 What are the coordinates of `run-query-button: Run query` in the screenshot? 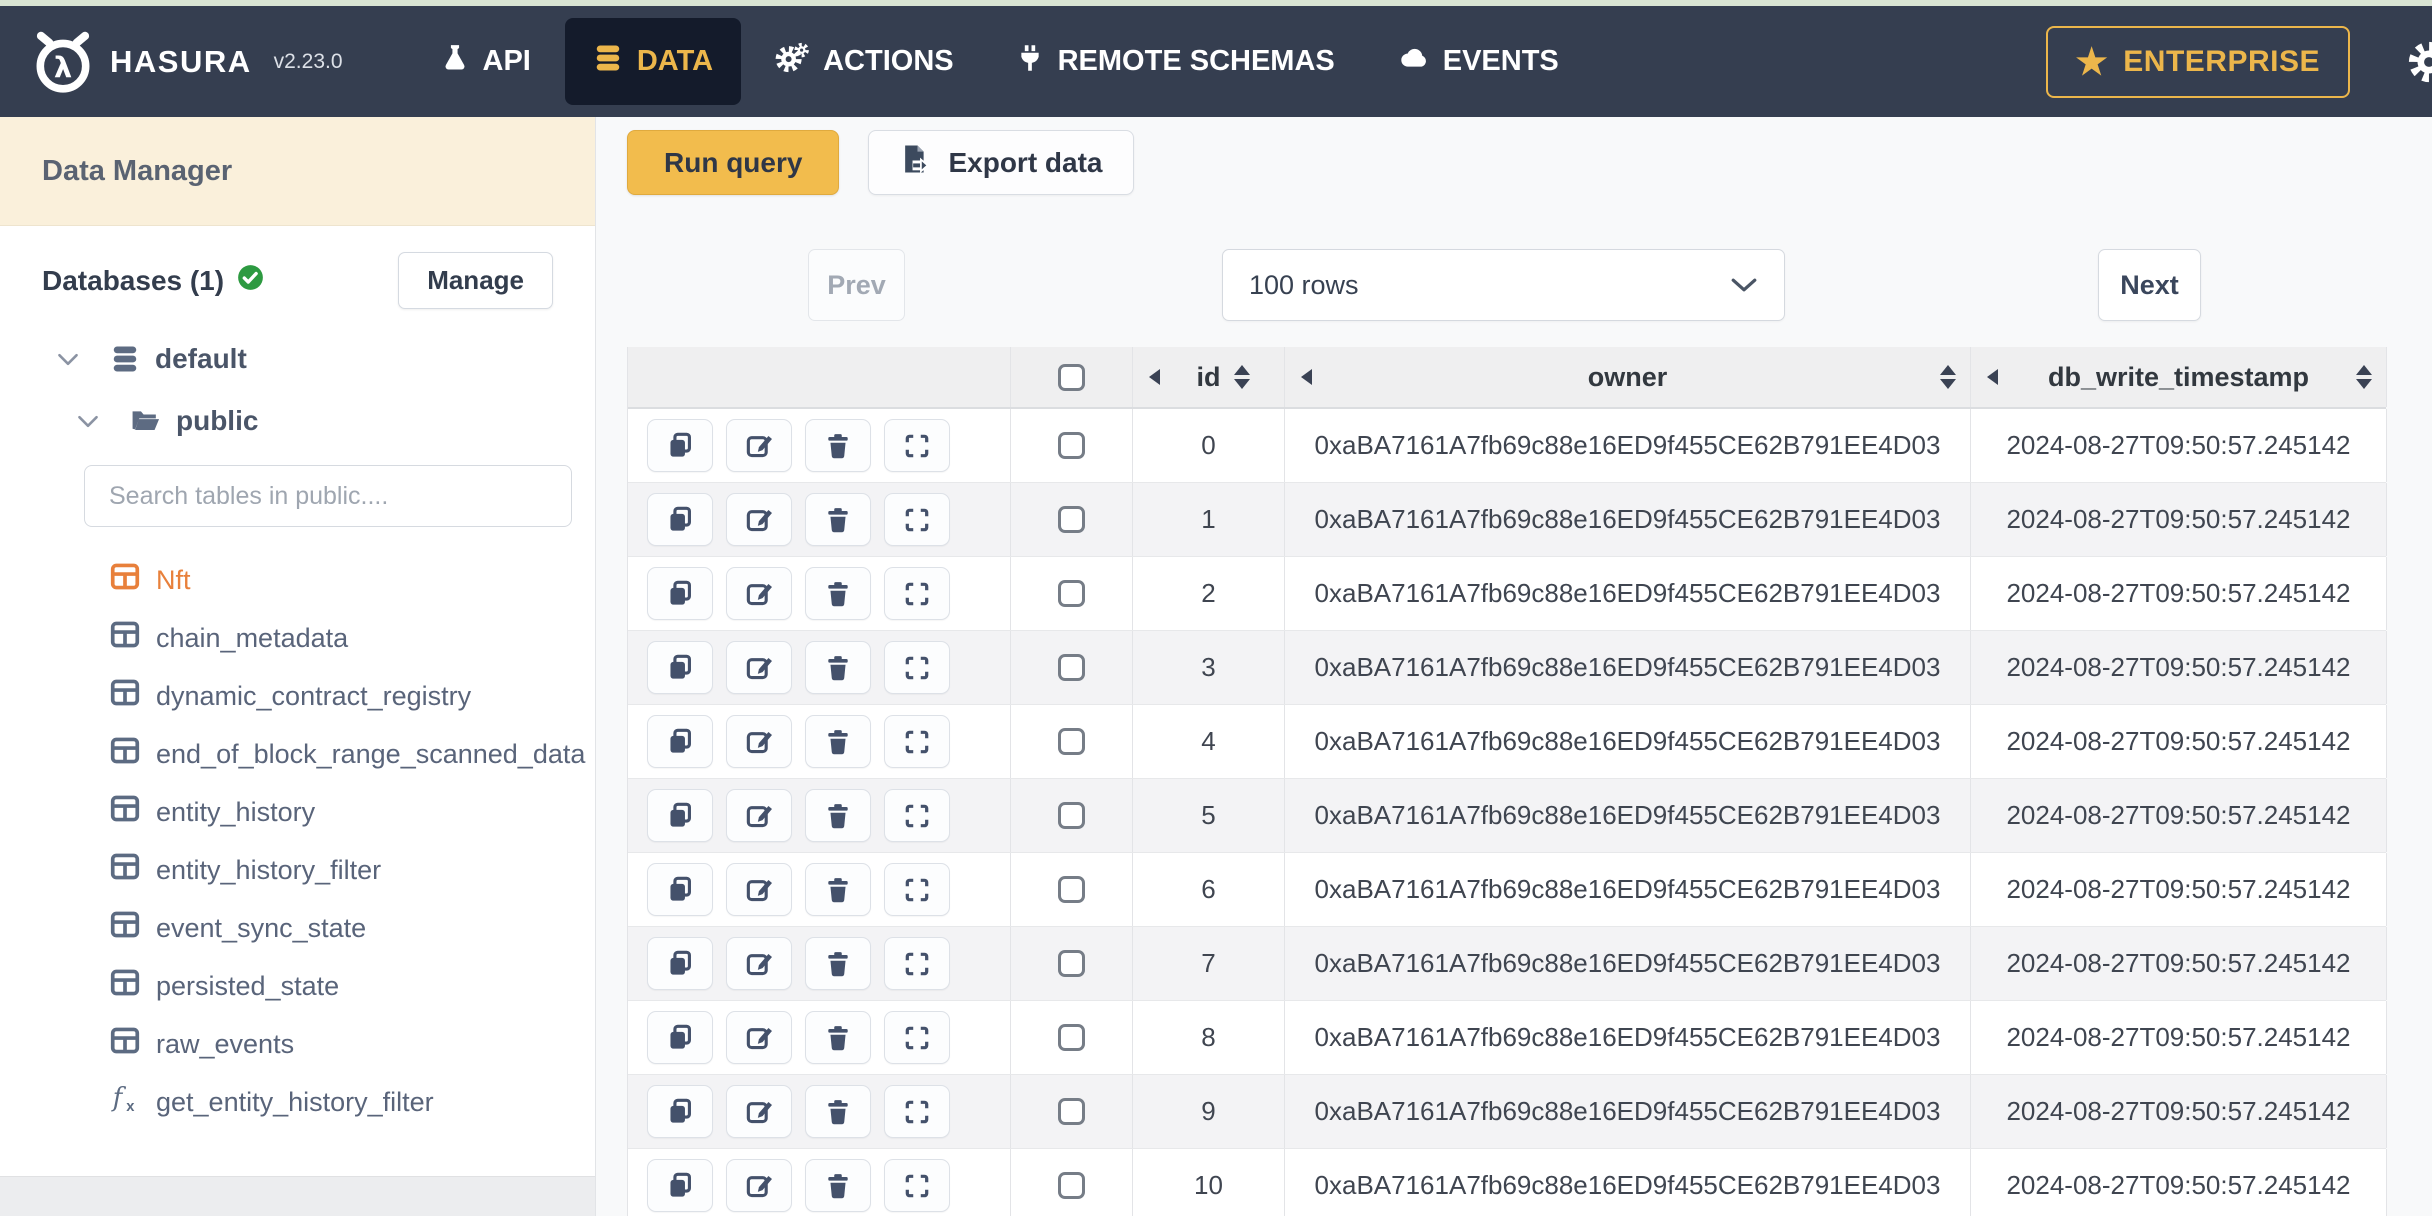 It's located at (733, 162).